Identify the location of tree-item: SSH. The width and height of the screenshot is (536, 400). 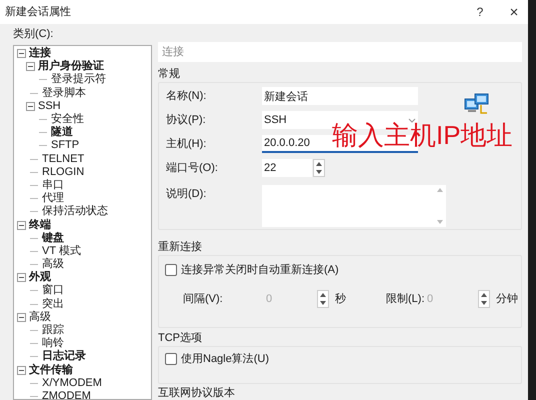
(49, 106).